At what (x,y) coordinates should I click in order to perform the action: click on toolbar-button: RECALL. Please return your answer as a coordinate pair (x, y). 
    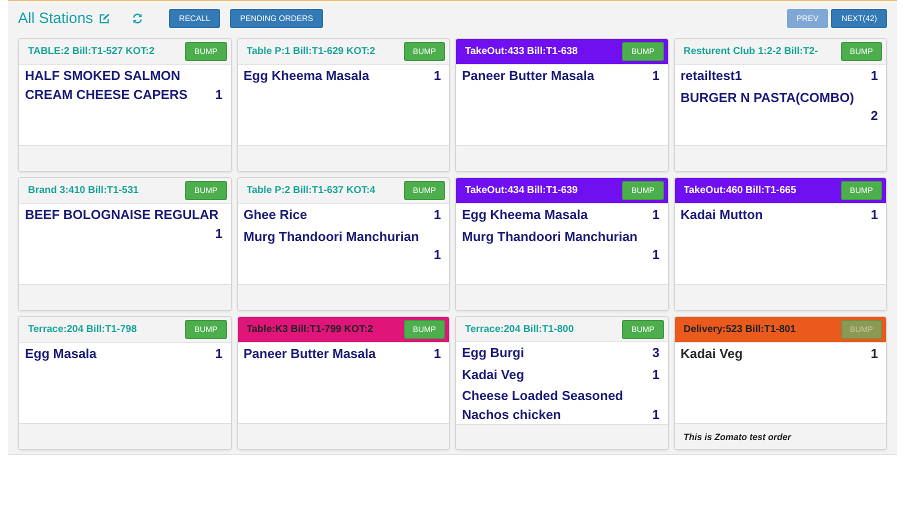
    Looking at the image, I should click on (194, 18).